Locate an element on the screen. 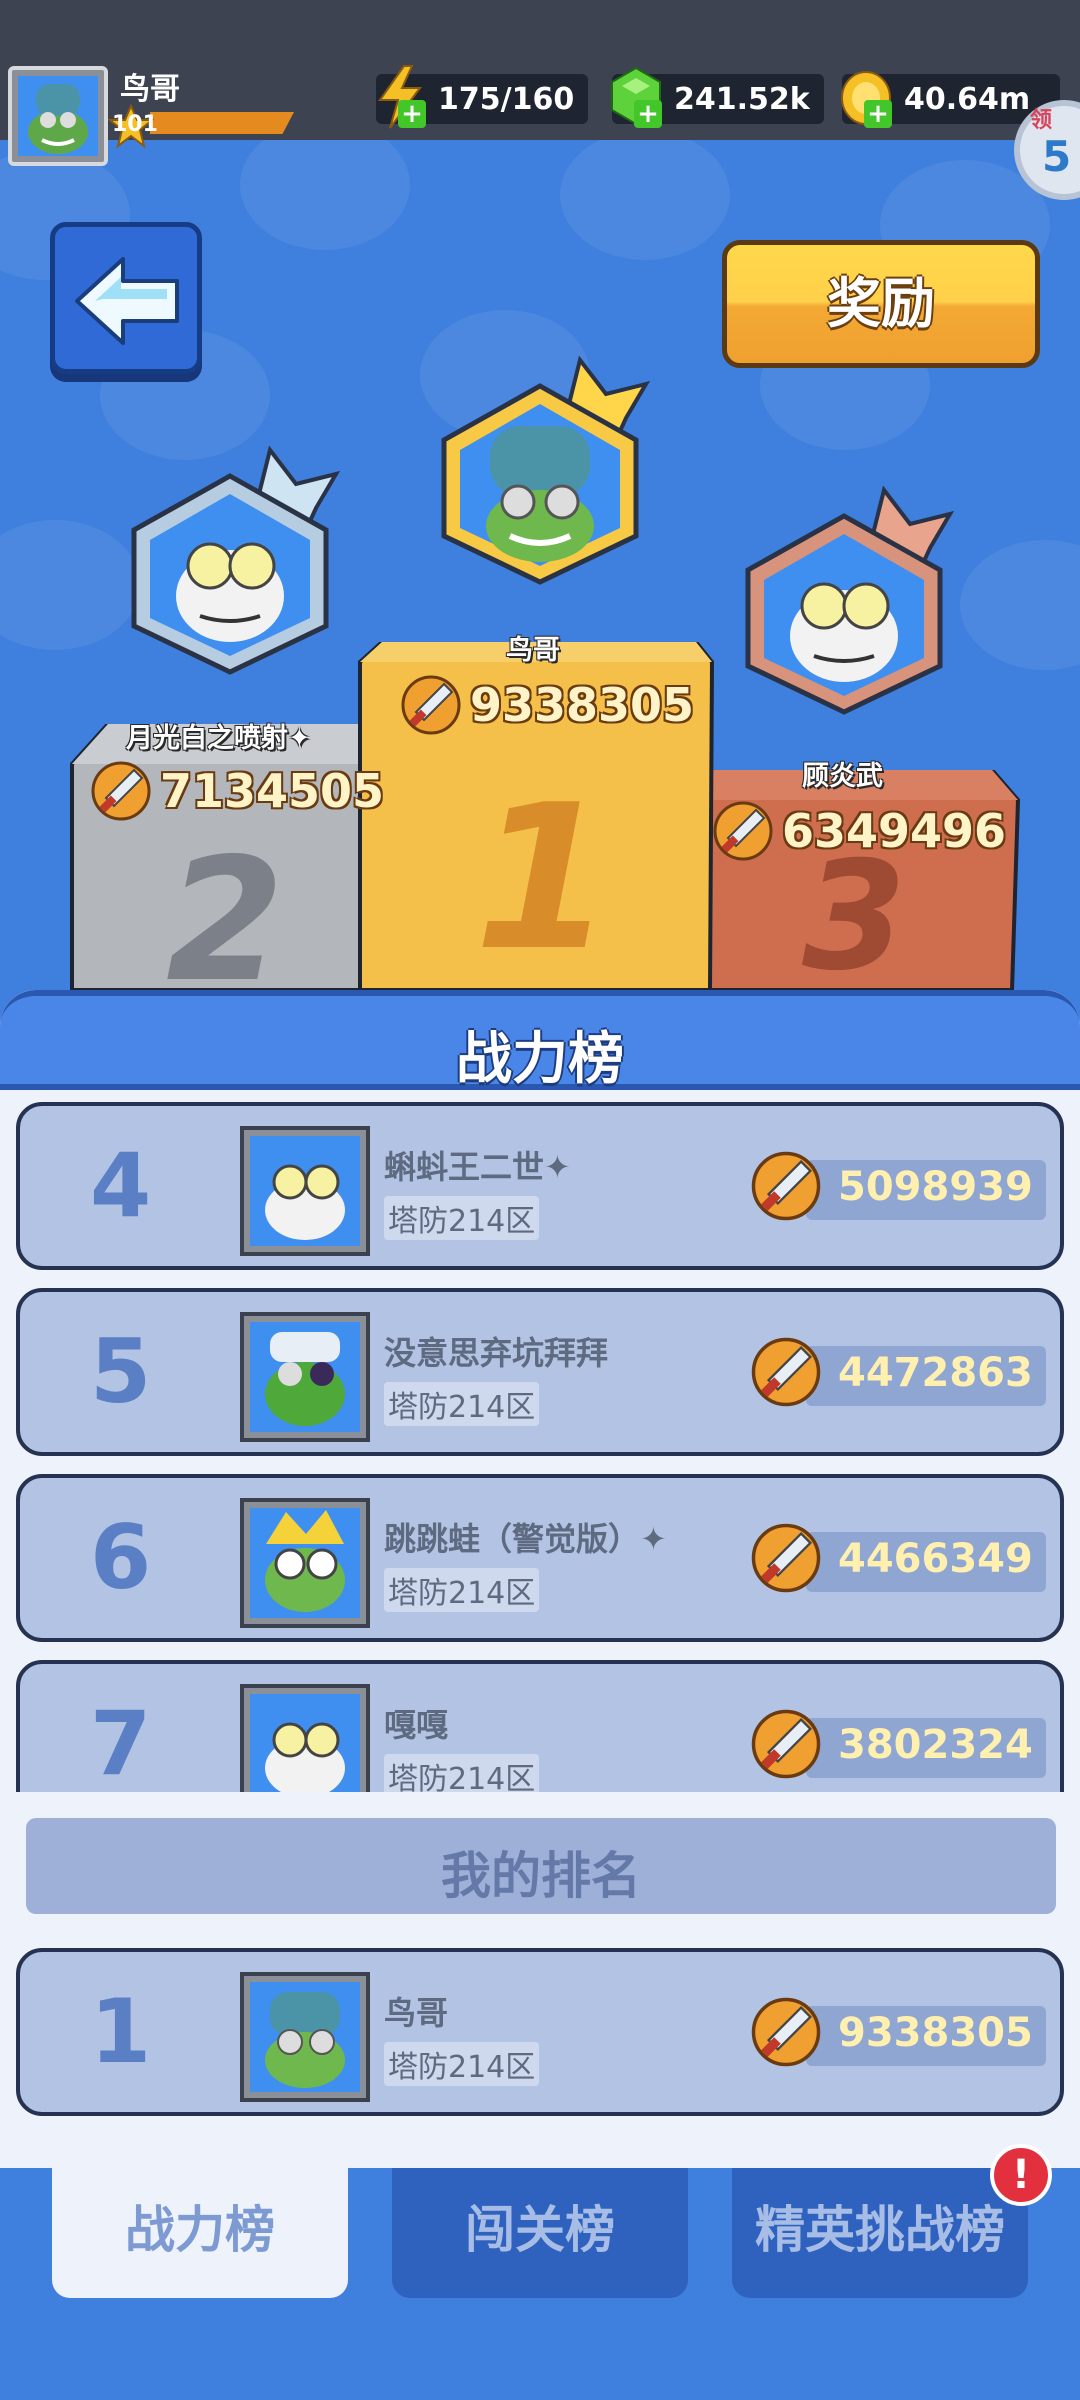 The image size is (1080, 2400). power-score: 3802324 is located at coordinates (926, 1748).